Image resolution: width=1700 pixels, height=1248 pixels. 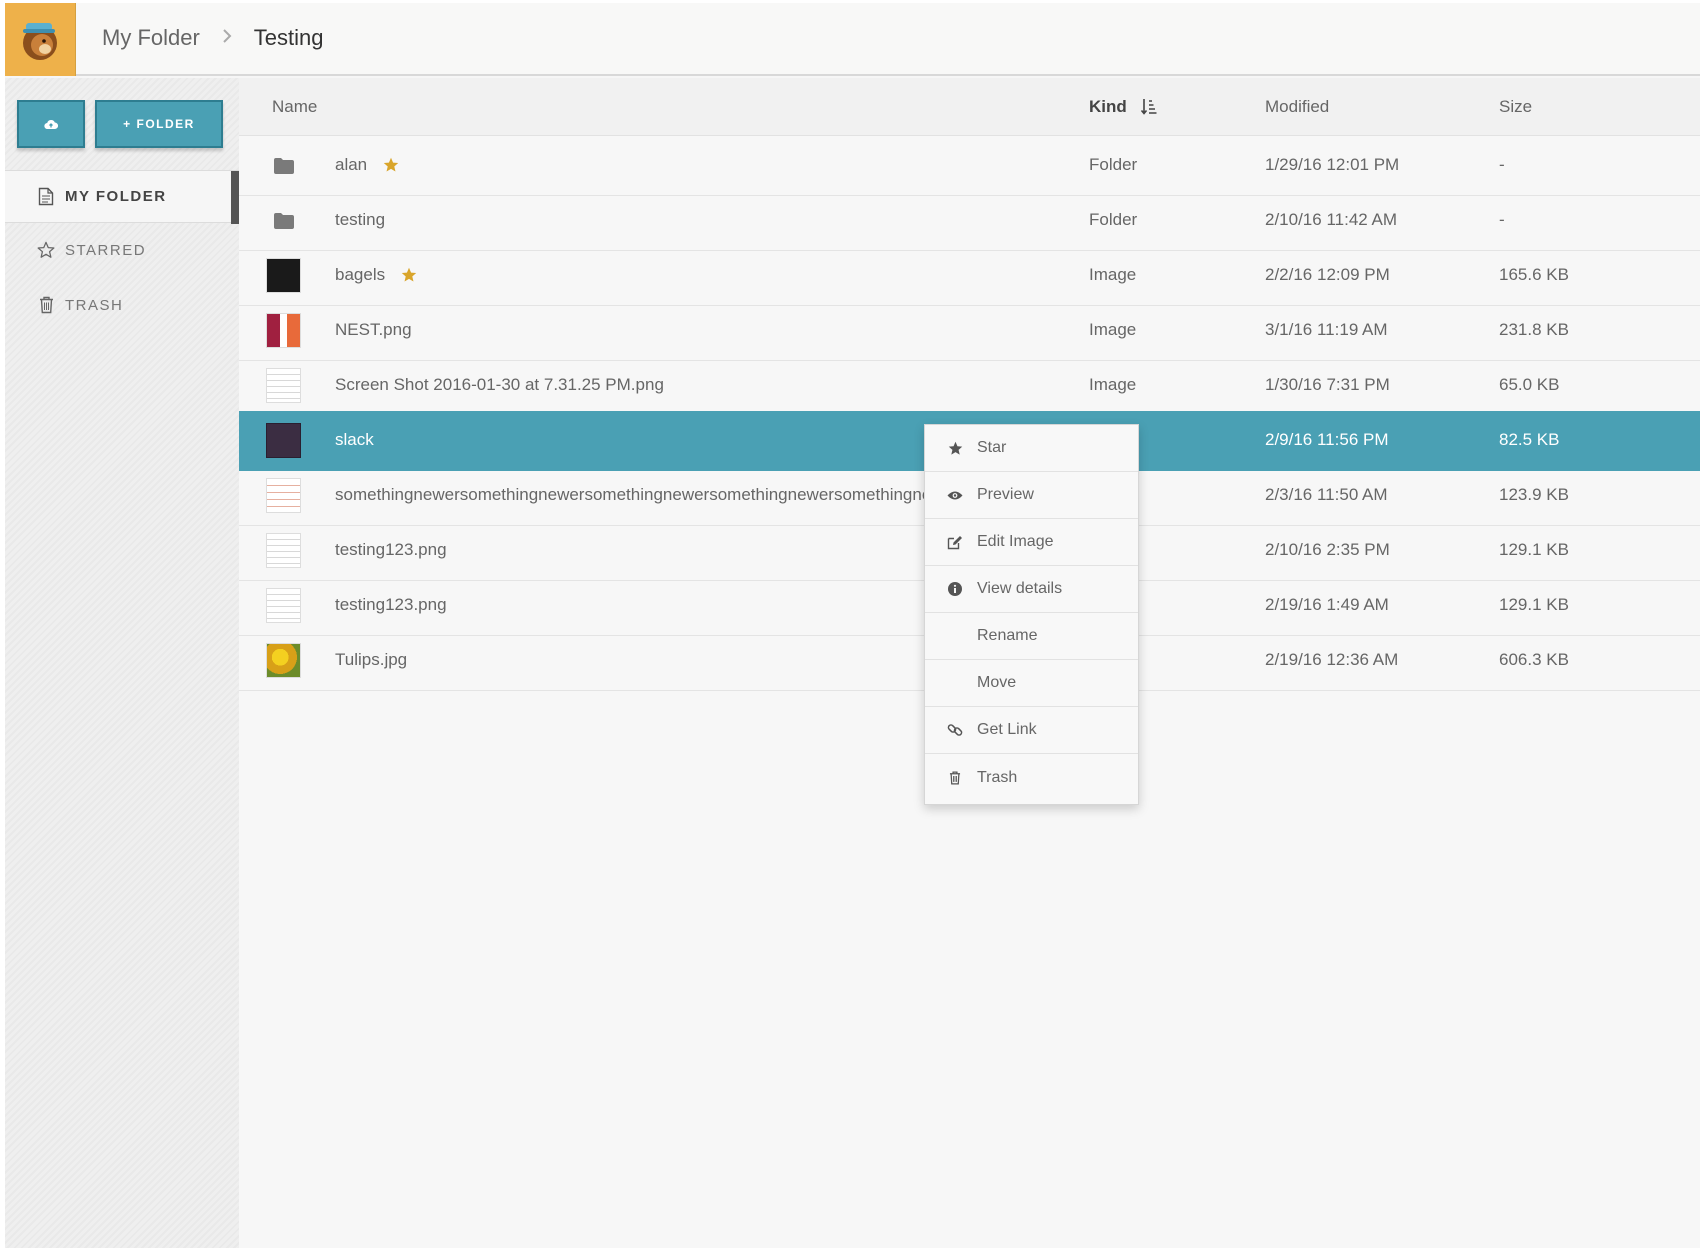 What do you see at coordinates (1015, 541) in the screenshot?
I see `menu-item-label: Edit Image` at bounding box center [1015, 541].